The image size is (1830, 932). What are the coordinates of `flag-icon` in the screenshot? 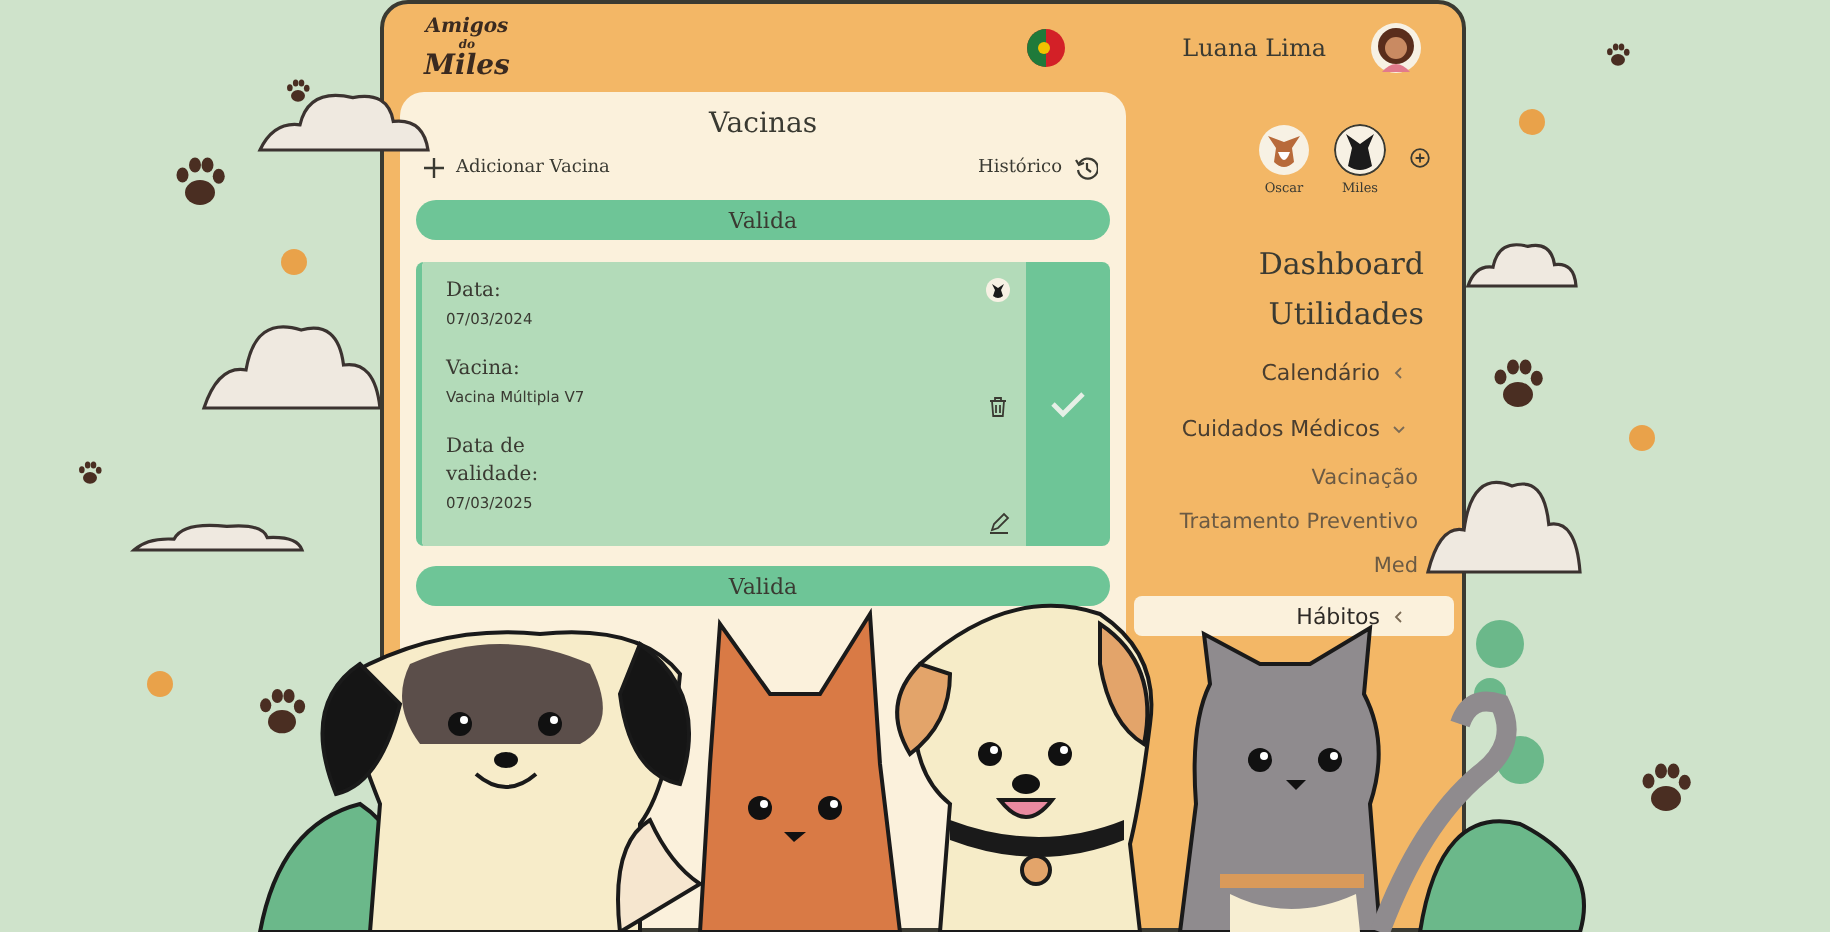 It's located at (1046, 48).